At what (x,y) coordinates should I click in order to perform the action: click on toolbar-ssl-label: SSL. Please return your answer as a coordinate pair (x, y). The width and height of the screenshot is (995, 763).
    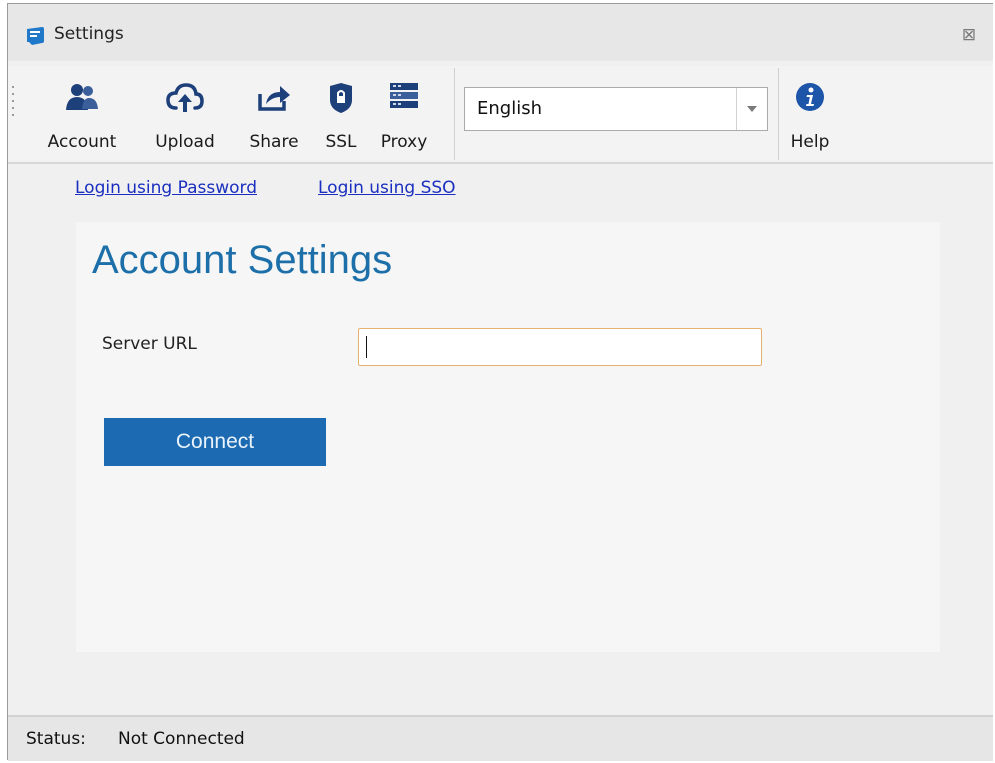
    Looking at the image, I should click on (341, 142).